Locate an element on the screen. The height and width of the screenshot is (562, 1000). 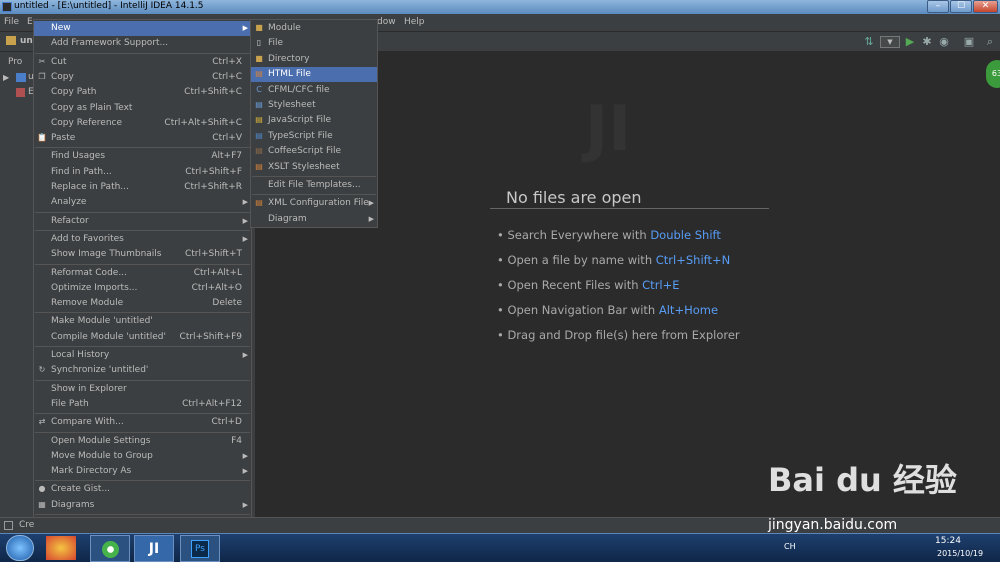
photoshop-icon: Ps is located at coordinates (200, 548).